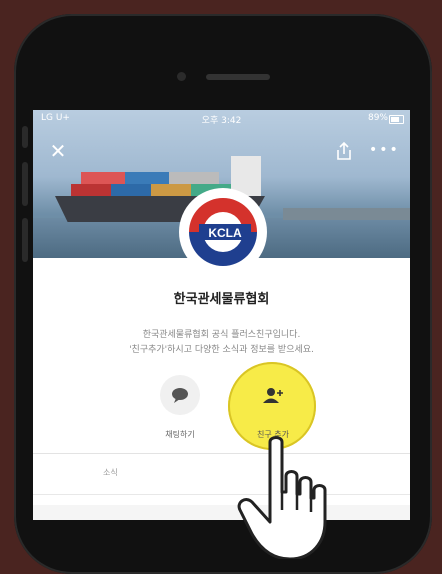 This screenshot has height=574, width=442. Describe the element at coordinates (25, 240) in the screenshot. I see `volume-down-button` at that location.